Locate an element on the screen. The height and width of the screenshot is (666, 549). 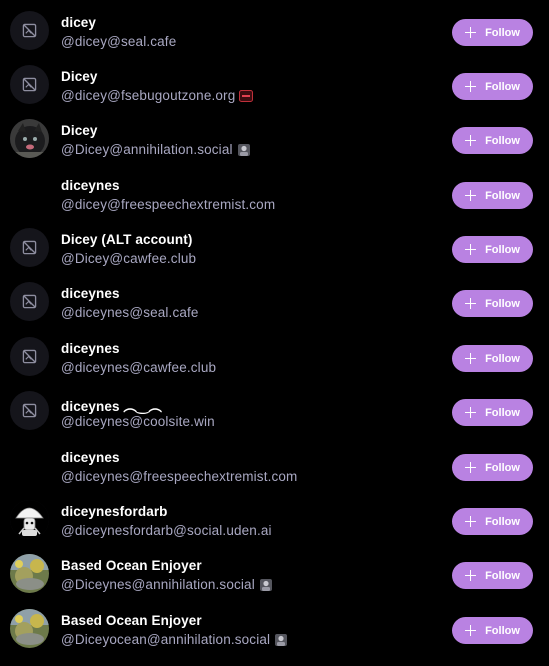
user-handle: @diceynes@coolsite.win is located at coordinates (138, 421).